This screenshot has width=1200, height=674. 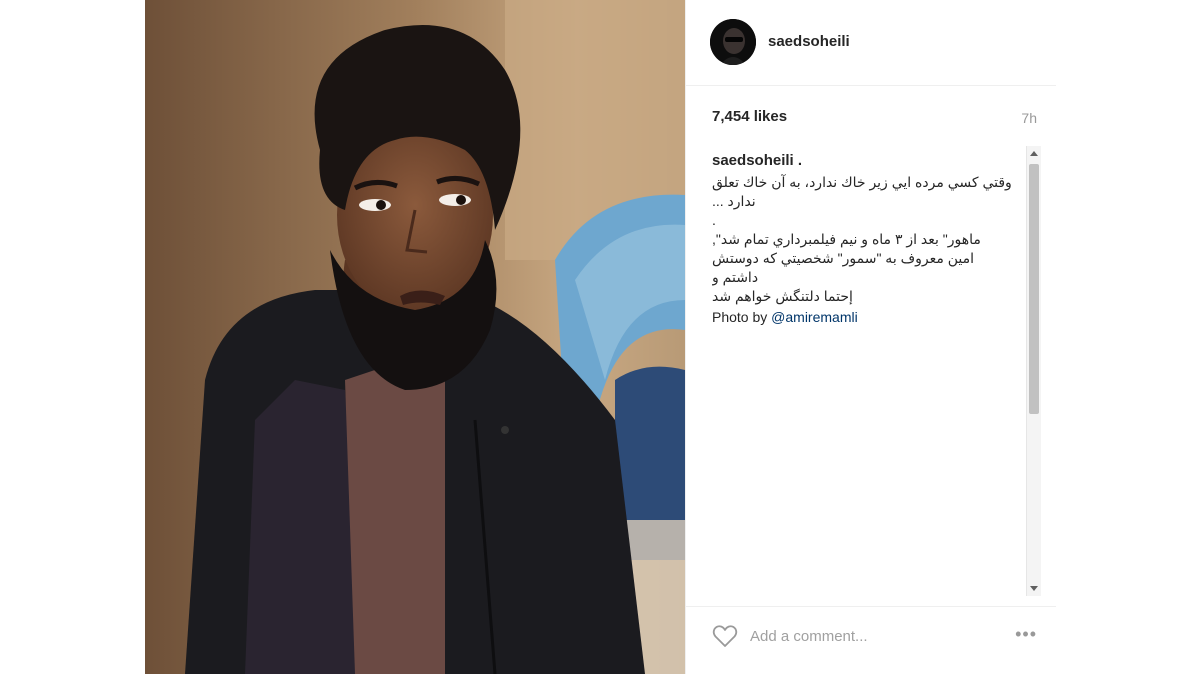 I want to click on post-footer: •••, so click(x=871, y=640).